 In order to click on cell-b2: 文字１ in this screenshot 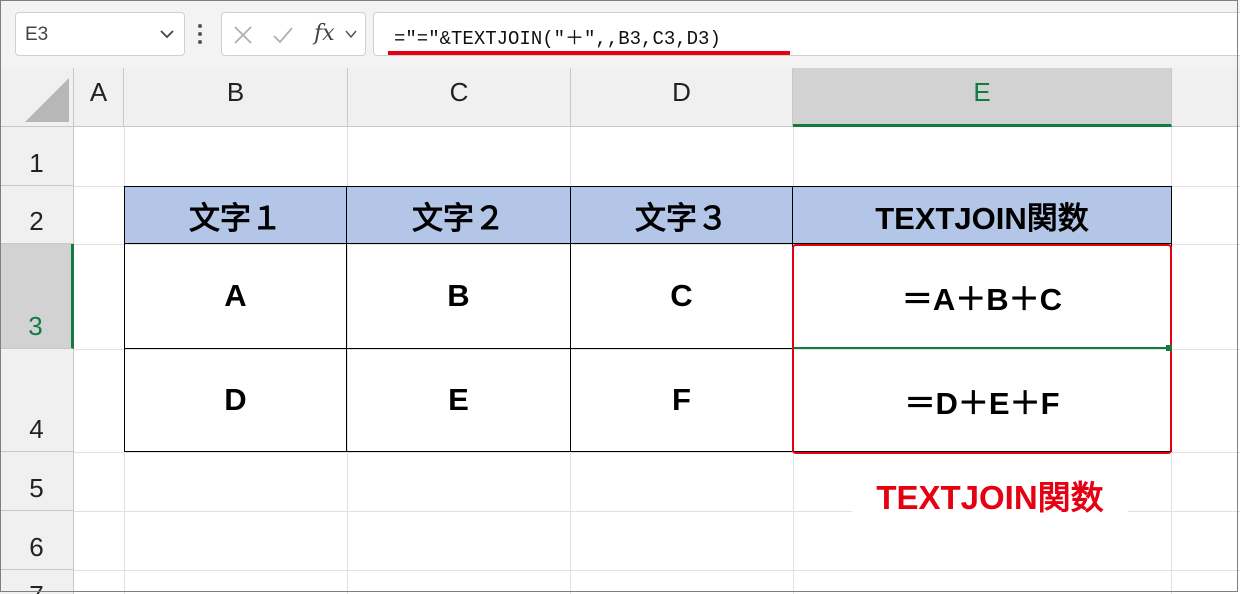, I will do `click(236, 215)`.